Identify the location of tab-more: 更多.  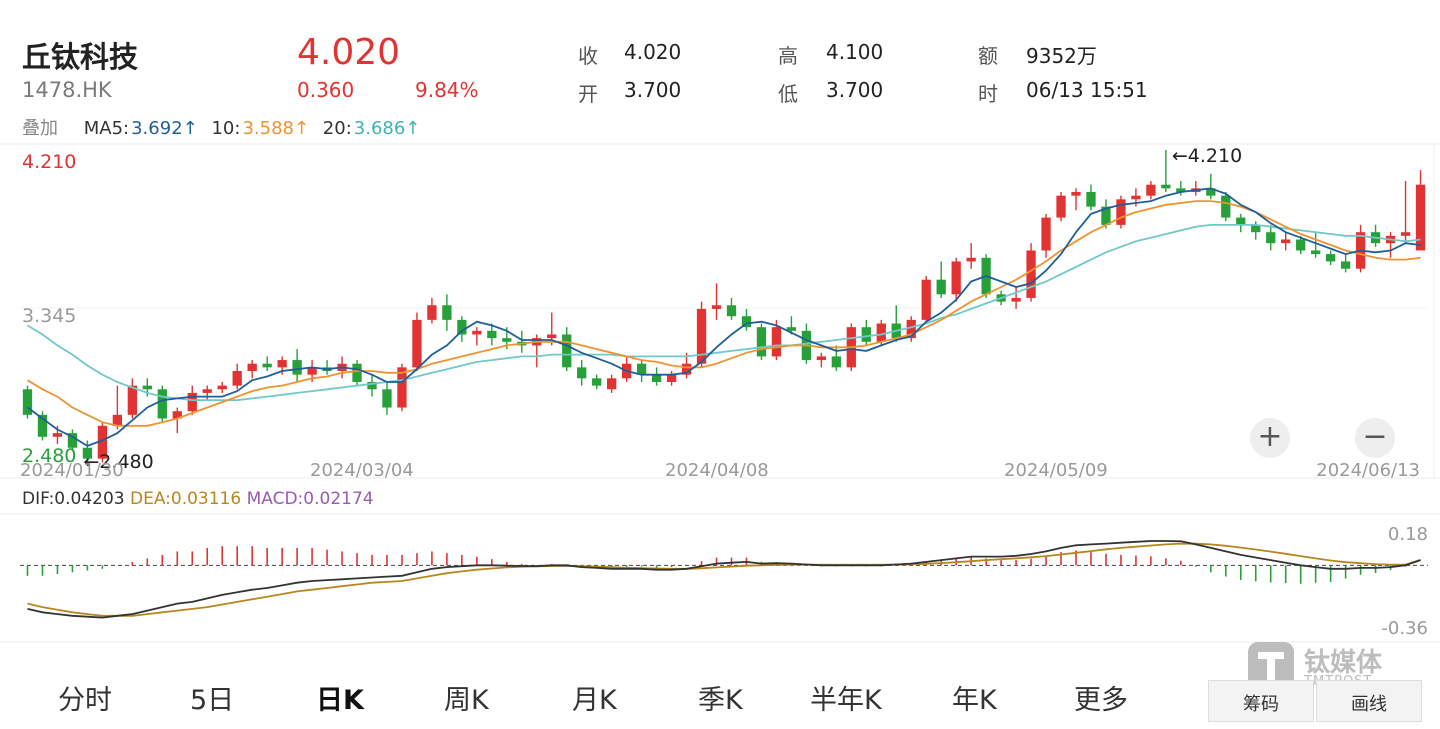
(1101, 697).